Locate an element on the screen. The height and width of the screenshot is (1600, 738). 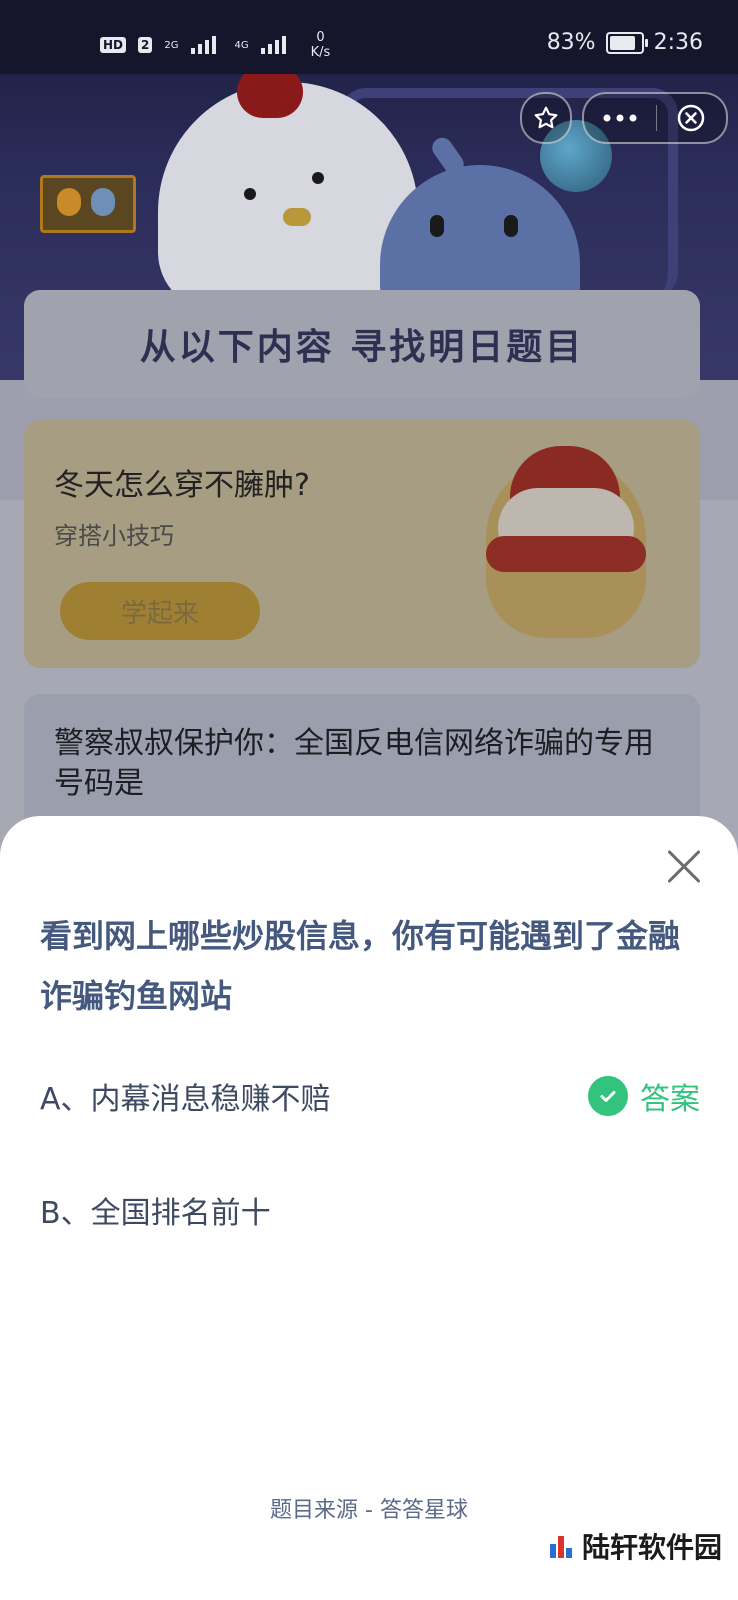
speed-value: 0 is located at coordinates (320, 37).